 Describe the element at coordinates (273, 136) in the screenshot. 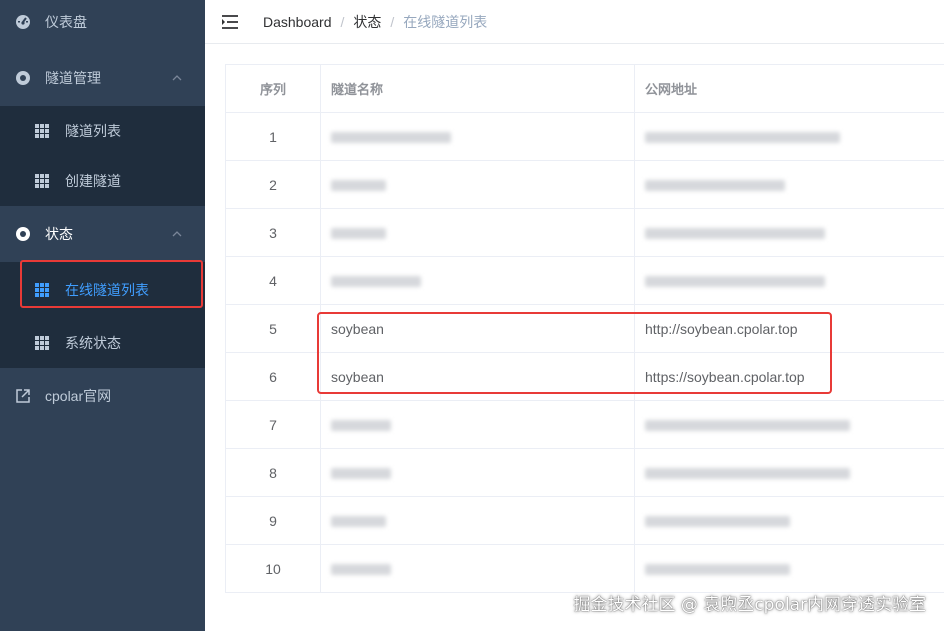

I see `row-index: 1` at that location.